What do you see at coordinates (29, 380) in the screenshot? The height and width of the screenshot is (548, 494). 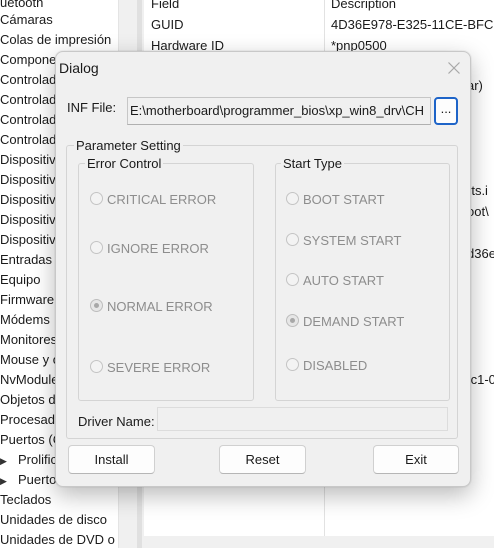 I see `tree-item: NvModule` at bounding box center [29, 380].